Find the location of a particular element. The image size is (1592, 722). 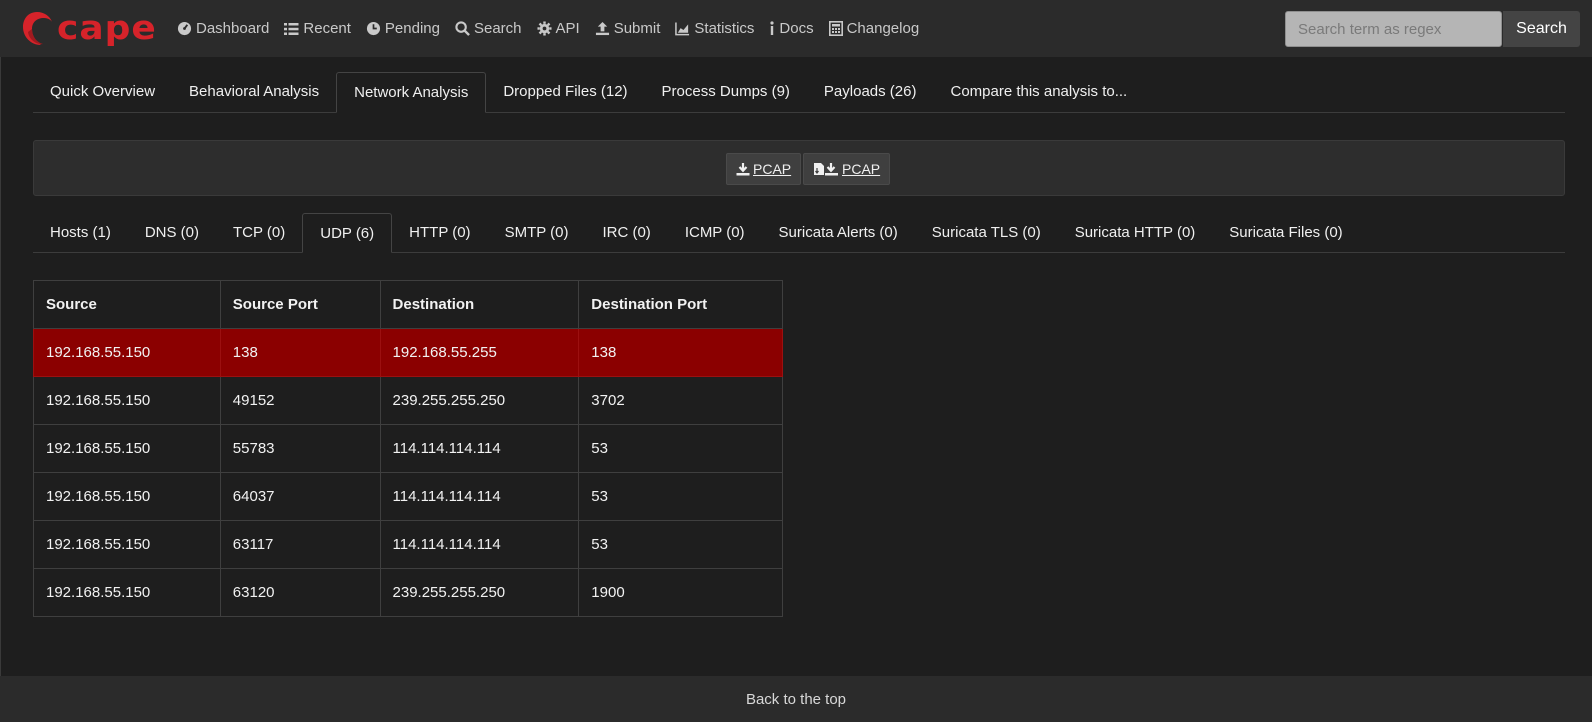

cell-source-port: 63117 is located at coordinates (300, 544).